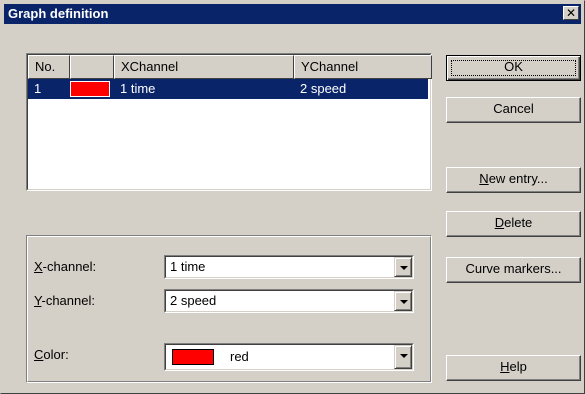 The height and width of the screenshot is (394, 585). What do you see at coordinates (518, 222) in the screenshot?
I see `delete-label: elete` at bounding box center [518, 222].